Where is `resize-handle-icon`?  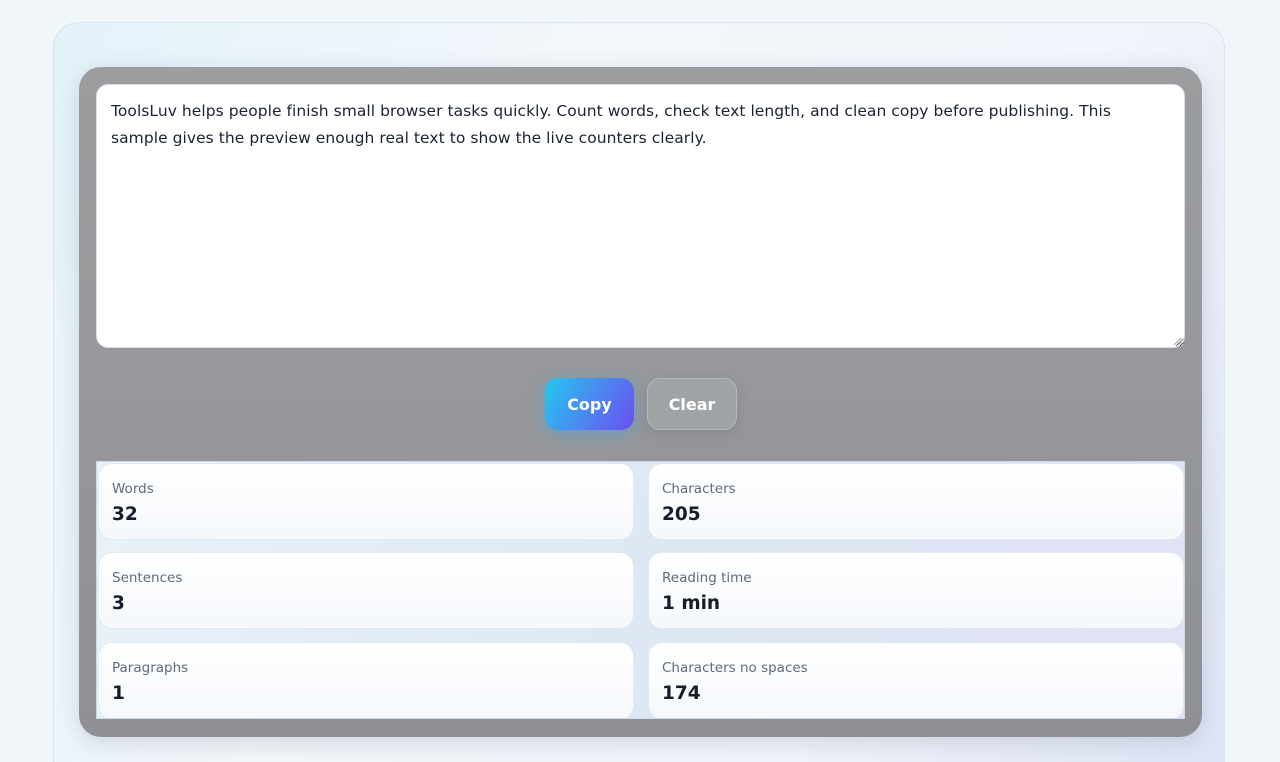
resize-handle-icon is located at coordinates (1177, 341).